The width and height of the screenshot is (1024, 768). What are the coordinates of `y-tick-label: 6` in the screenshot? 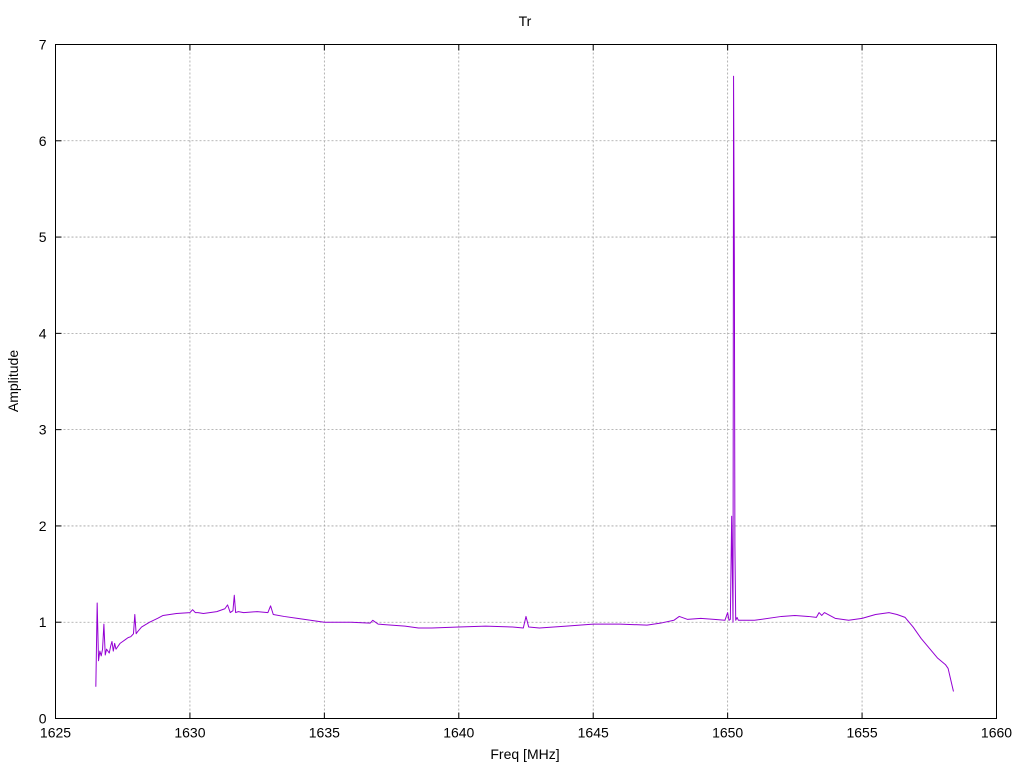 It's located at (43, 141).